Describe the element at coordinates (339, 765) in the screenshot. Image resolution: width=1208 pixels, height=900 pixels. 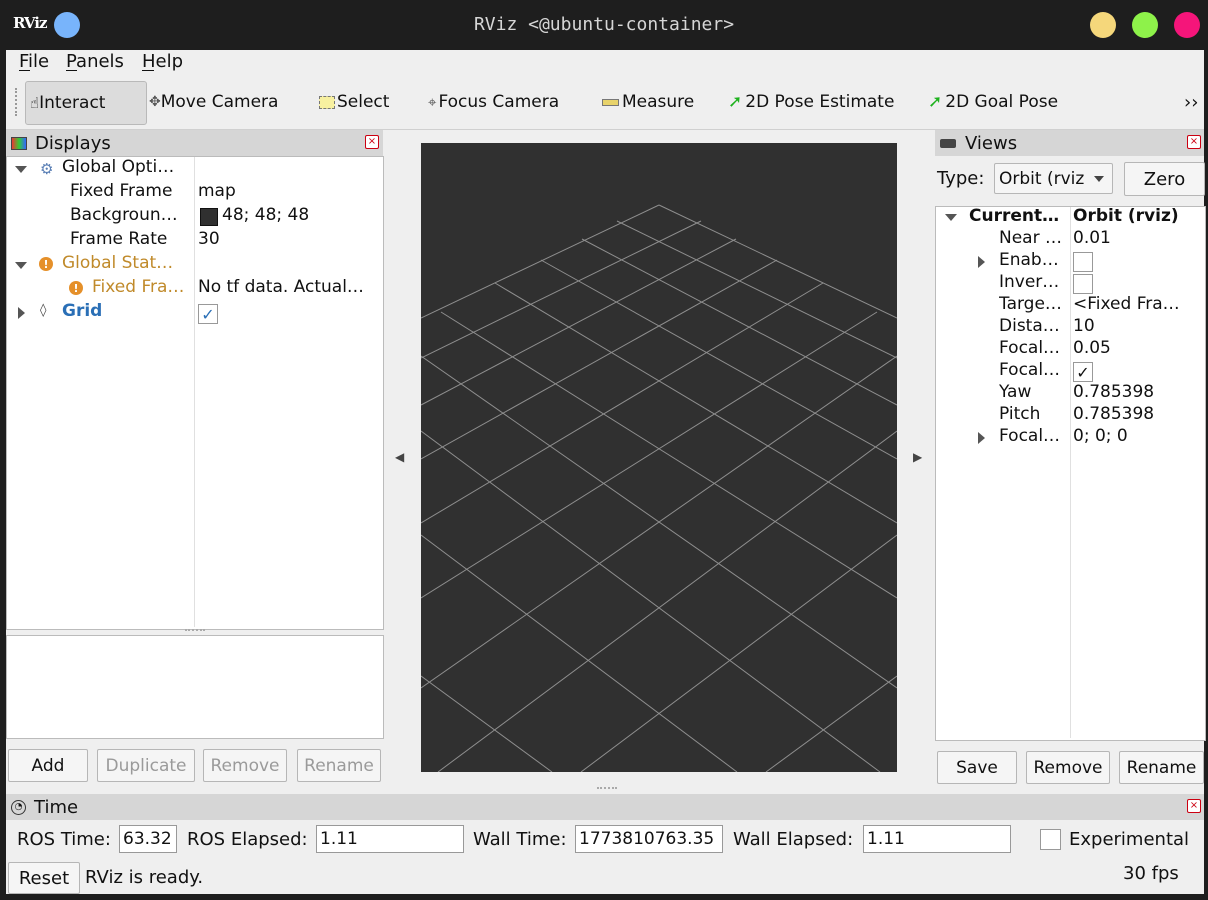
I see `rename-display-button: Rename` at that location.